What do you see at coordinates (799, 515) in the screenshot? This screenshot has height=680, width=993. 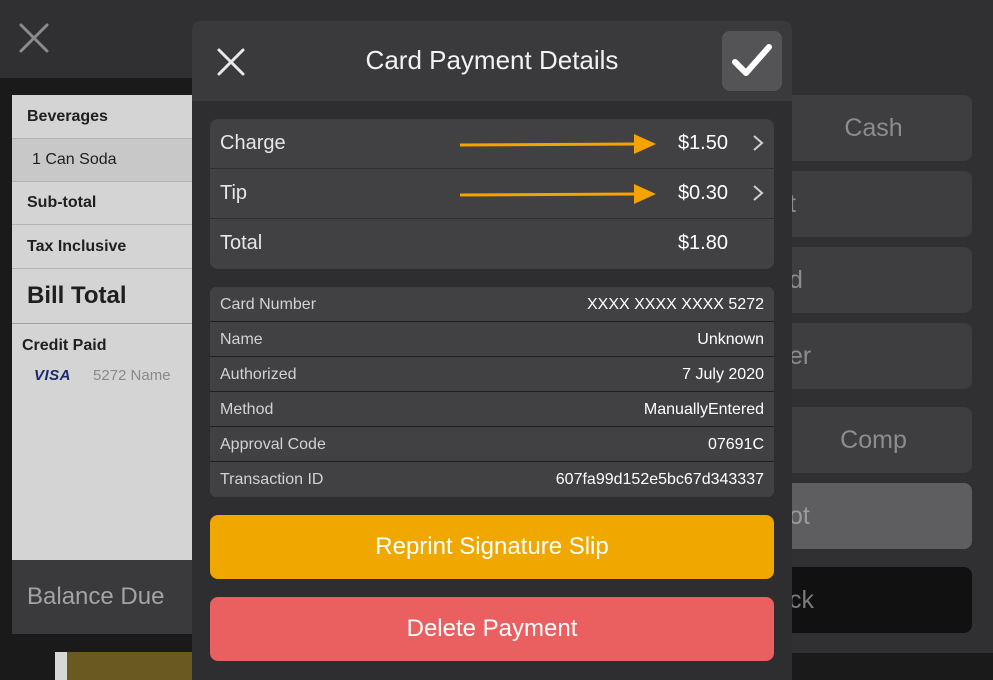 I see `payment-option-label: ot` at bounding box center [799, 515].